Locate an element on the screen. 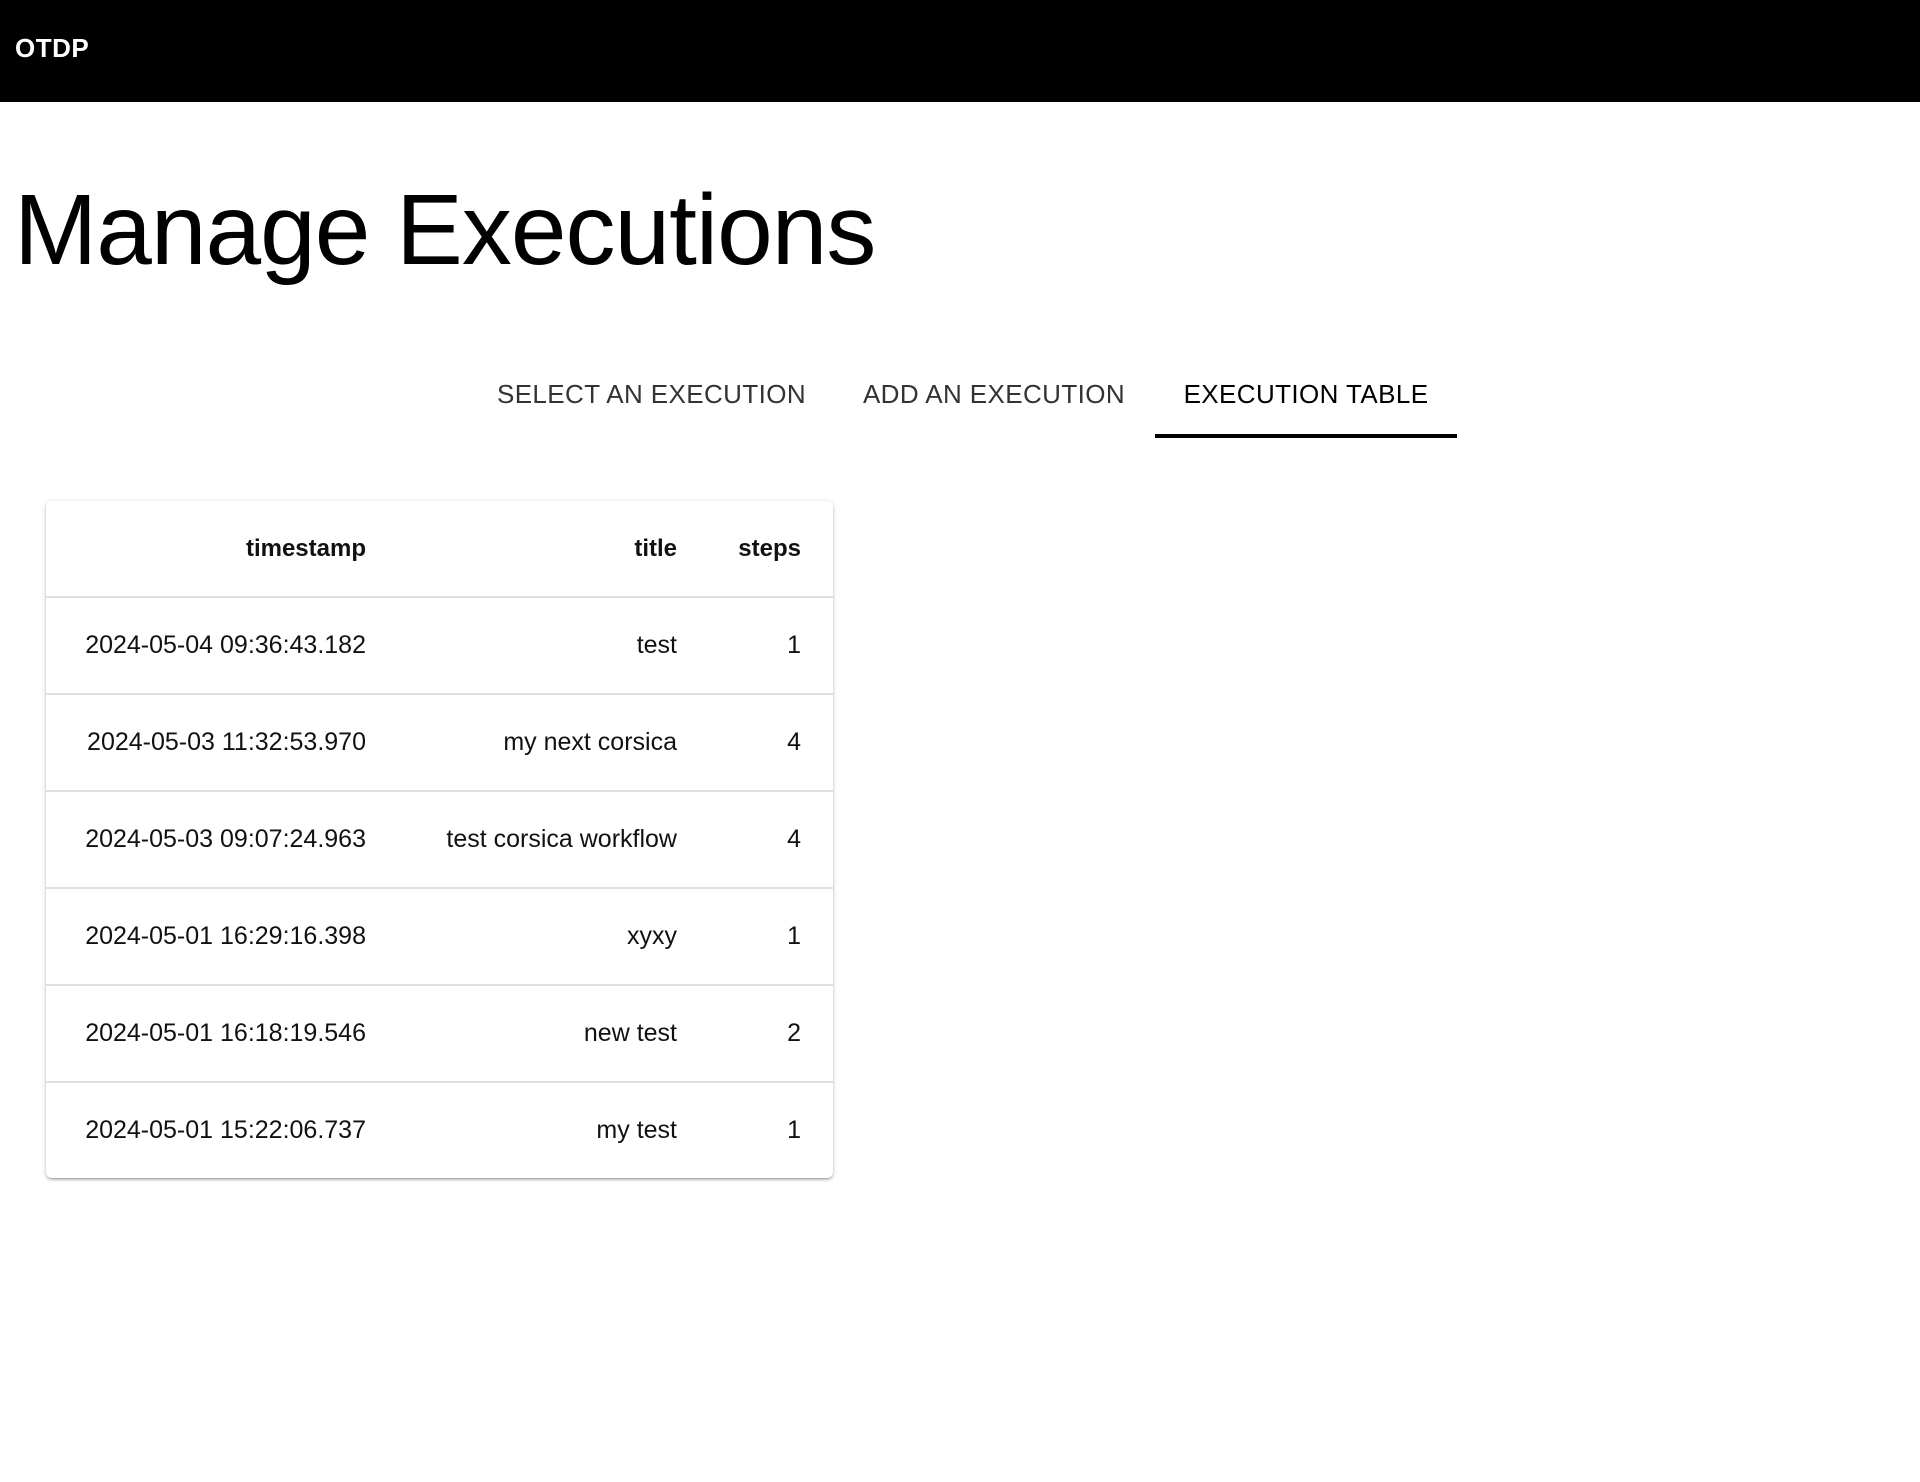  brand-logo: OTDP is located at coordinates (52, 48).